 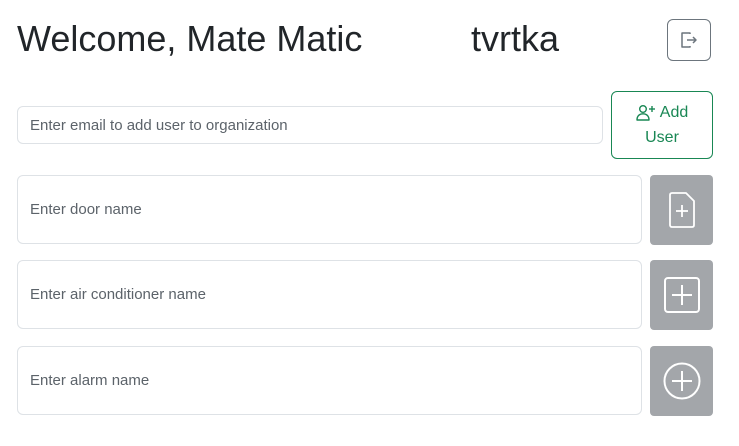 I want to click on air-conditioner-name-input, so click(x=329, y=294).